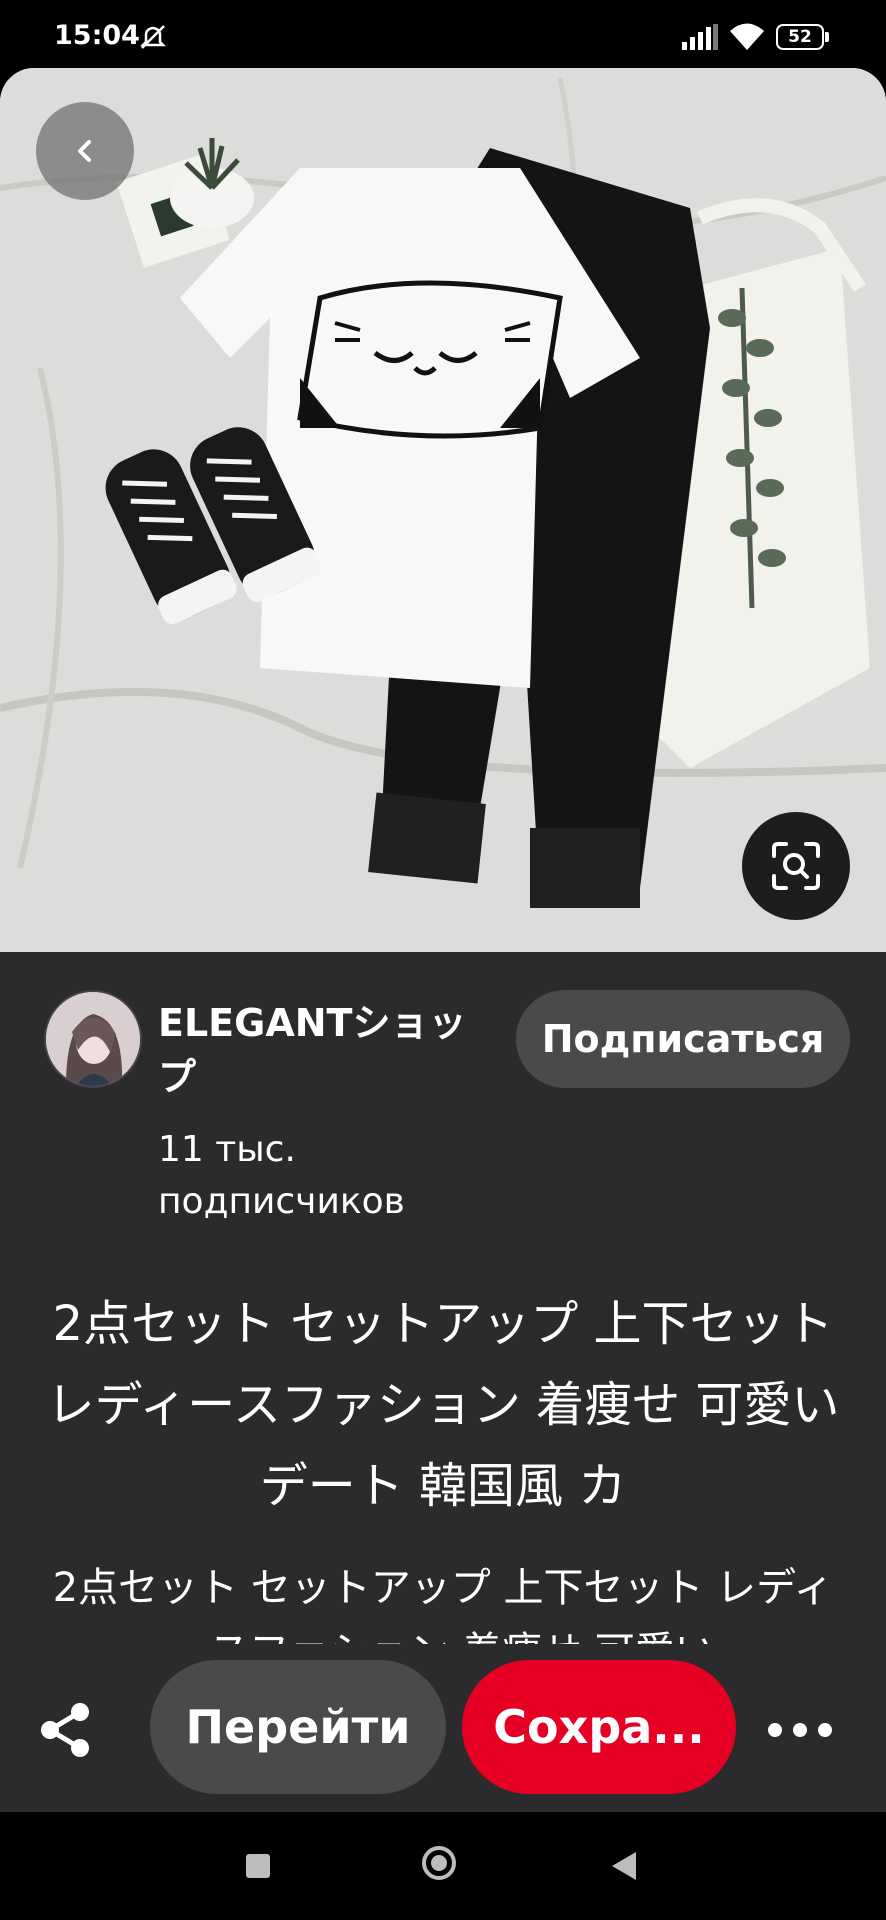 The image size is (886, 1920). Describe the element at coordinates (97, 35) in the screenshot. I see `status-time: 15:04` at that location.